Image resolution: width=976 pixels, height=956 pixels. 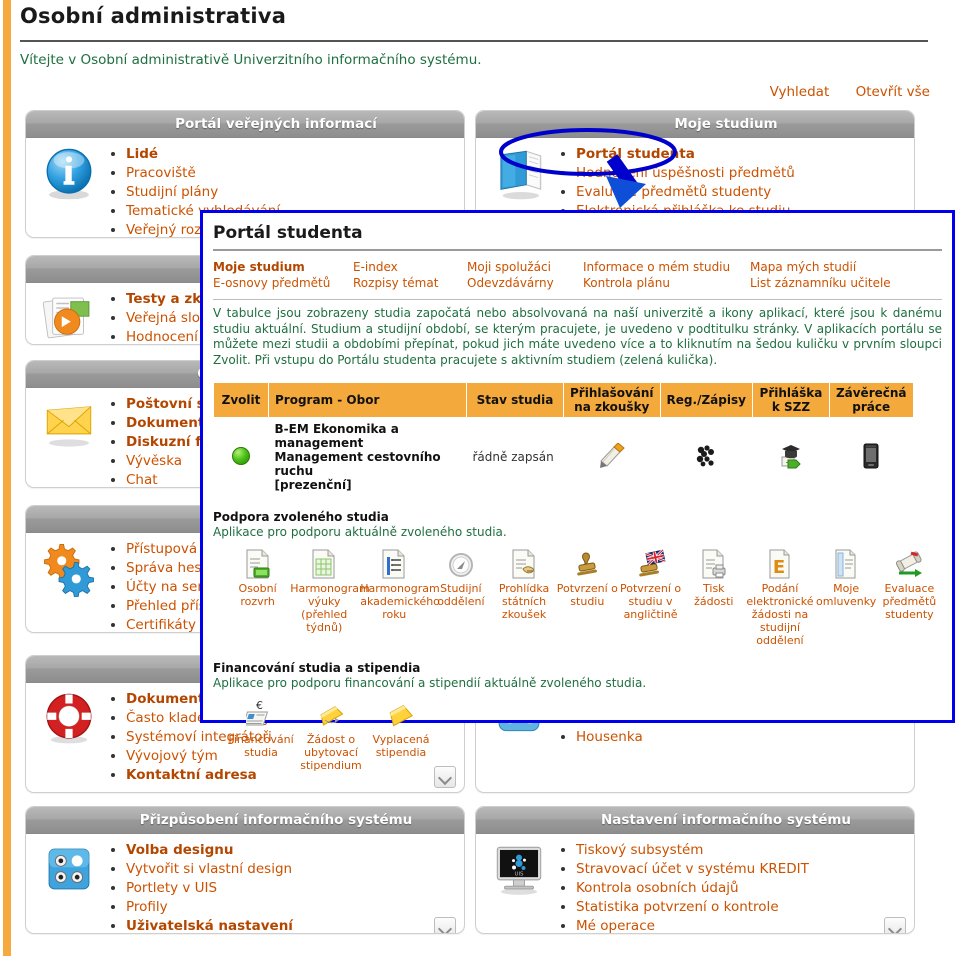 I want to click on app-label: Osobní rozvrh, so click(x=257, y=595).